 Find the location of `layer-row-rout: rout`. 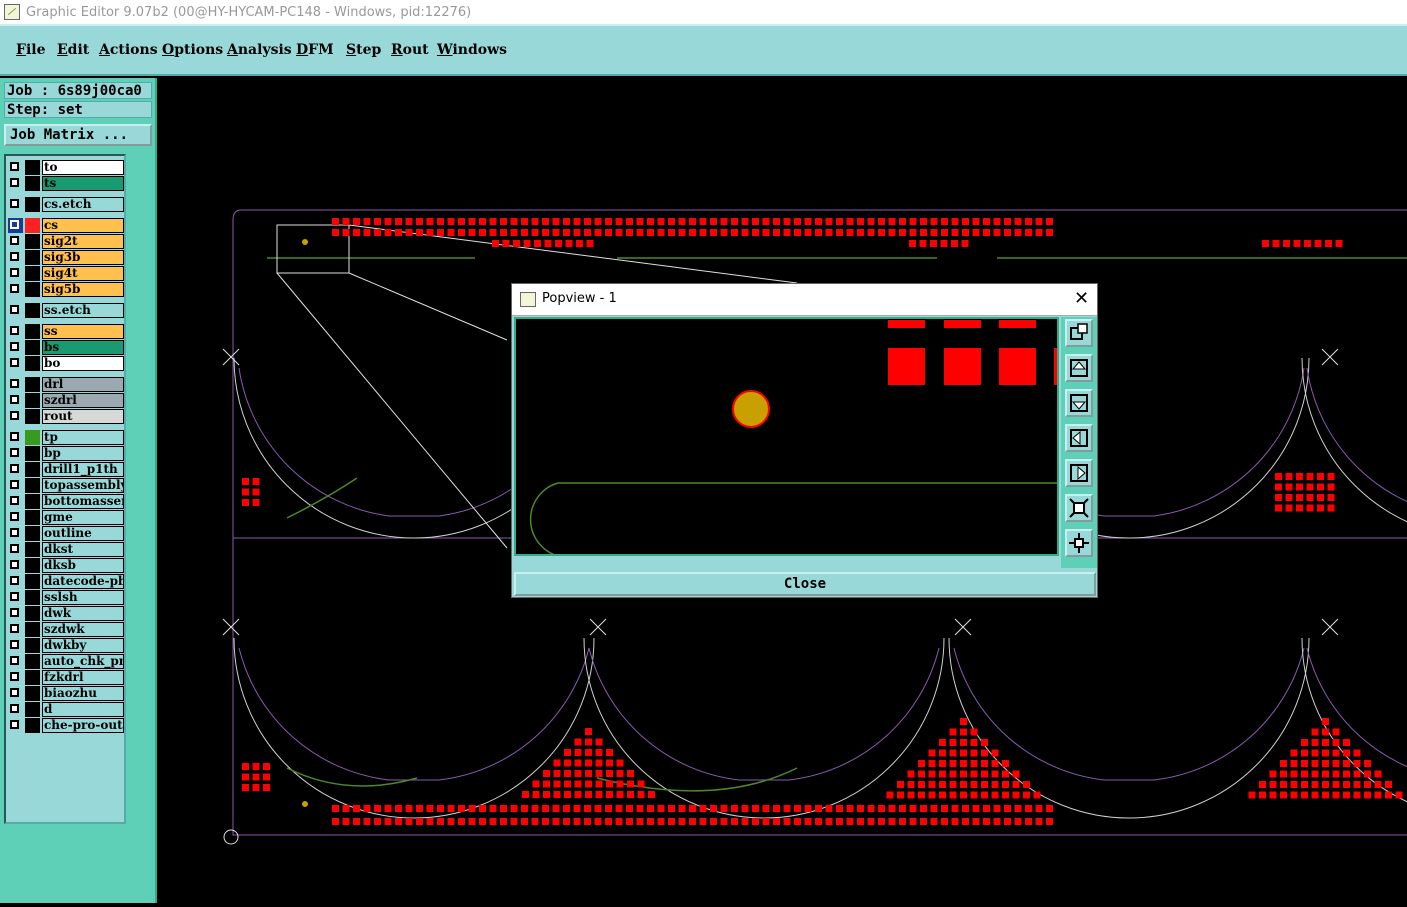

layer-row-rout: rout is located at coordinates (66, 416).